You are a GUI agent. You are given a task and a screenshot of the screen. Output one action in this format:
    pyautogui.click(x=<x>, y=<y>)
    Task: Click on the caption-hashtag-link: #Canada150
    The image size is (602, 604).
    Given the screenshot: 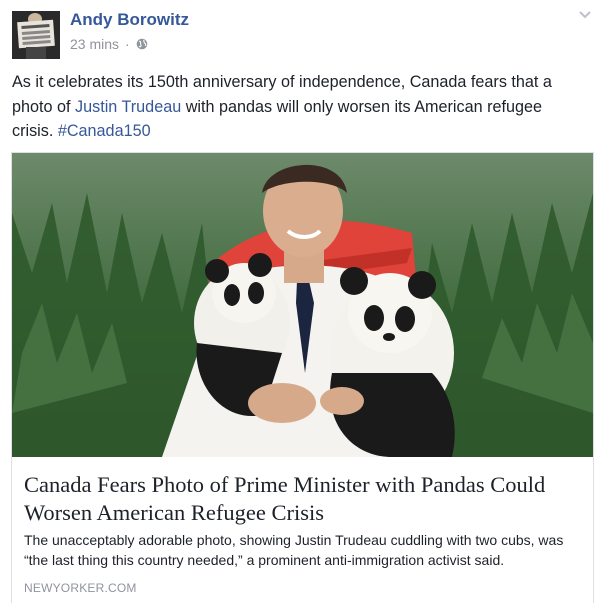 What is the action you would take?
    pyautogui.click(x=104, y=131)
    